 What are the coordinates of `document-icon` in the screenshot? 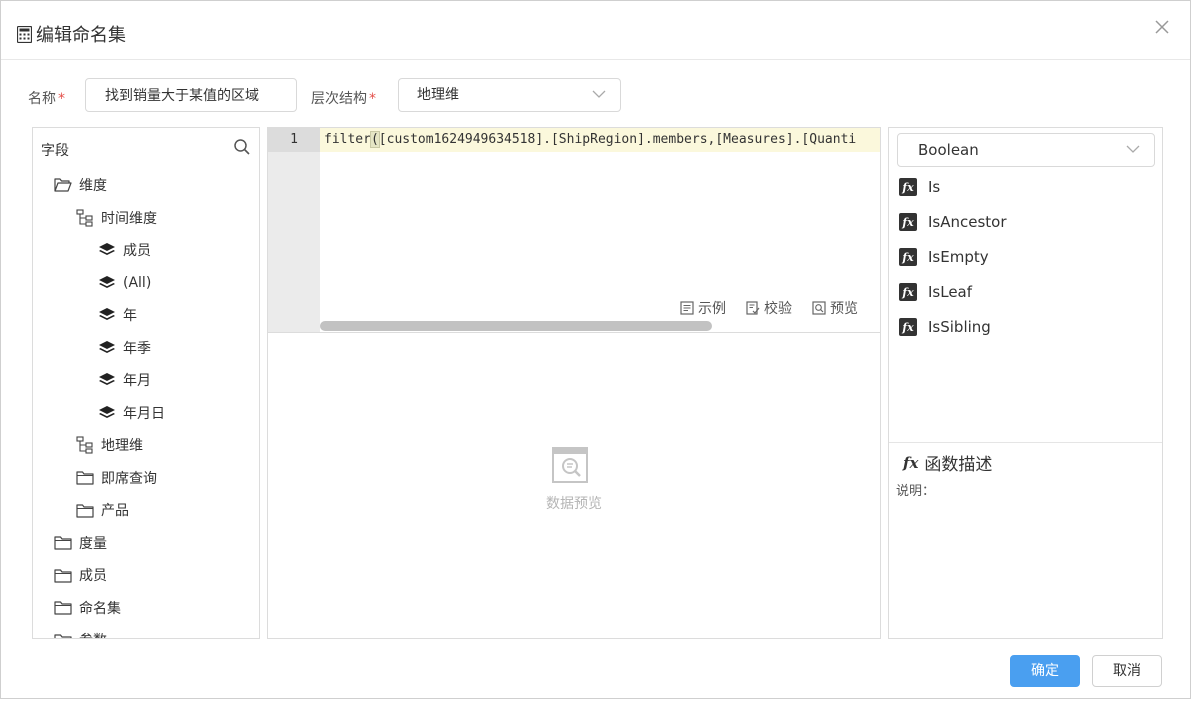 It's located at (687, 308).